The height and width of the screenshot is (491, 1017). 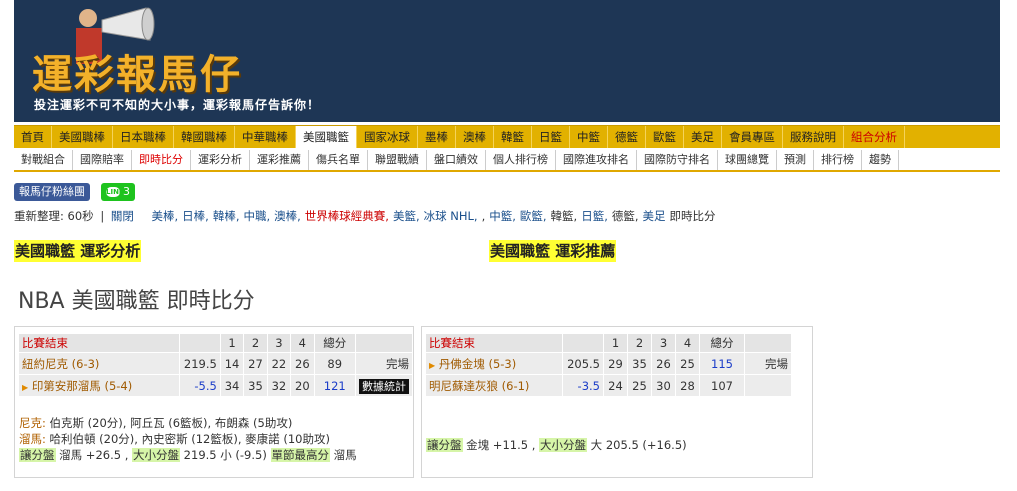 What do you see at coordinates (136, 301) in the screenshot?
I see `page-title: NBA 美國職籃 即時比分` at bounding box center [136, 301].